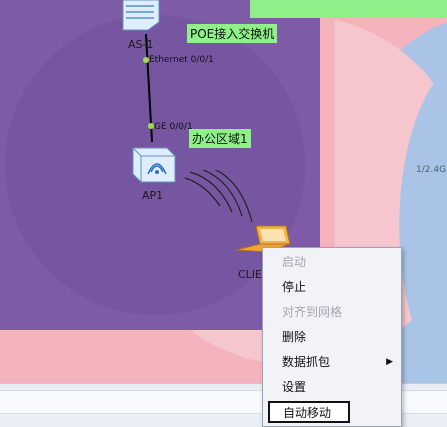  I want to click on switch-note: POE接入交换机, so click(232, 33).